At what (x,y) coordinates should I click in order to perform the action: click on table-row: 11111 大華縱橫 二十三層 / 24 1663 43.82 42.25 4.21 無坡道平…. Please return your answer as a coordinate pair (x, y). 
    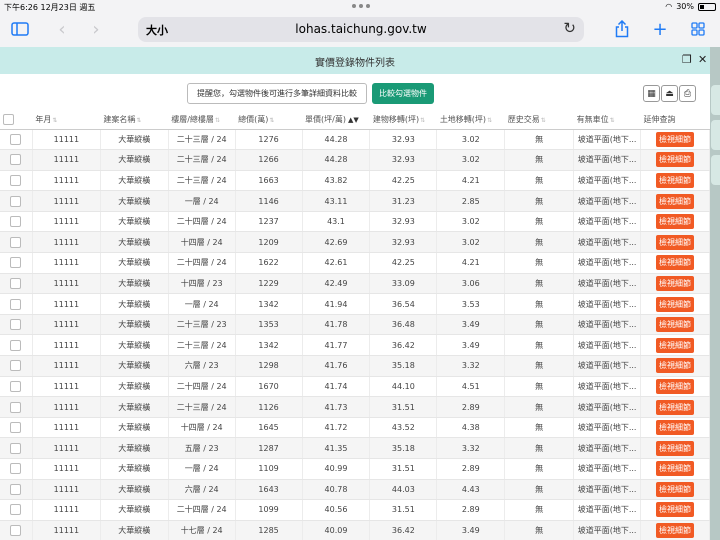
    Looking at the image, I should click on (355, 181).